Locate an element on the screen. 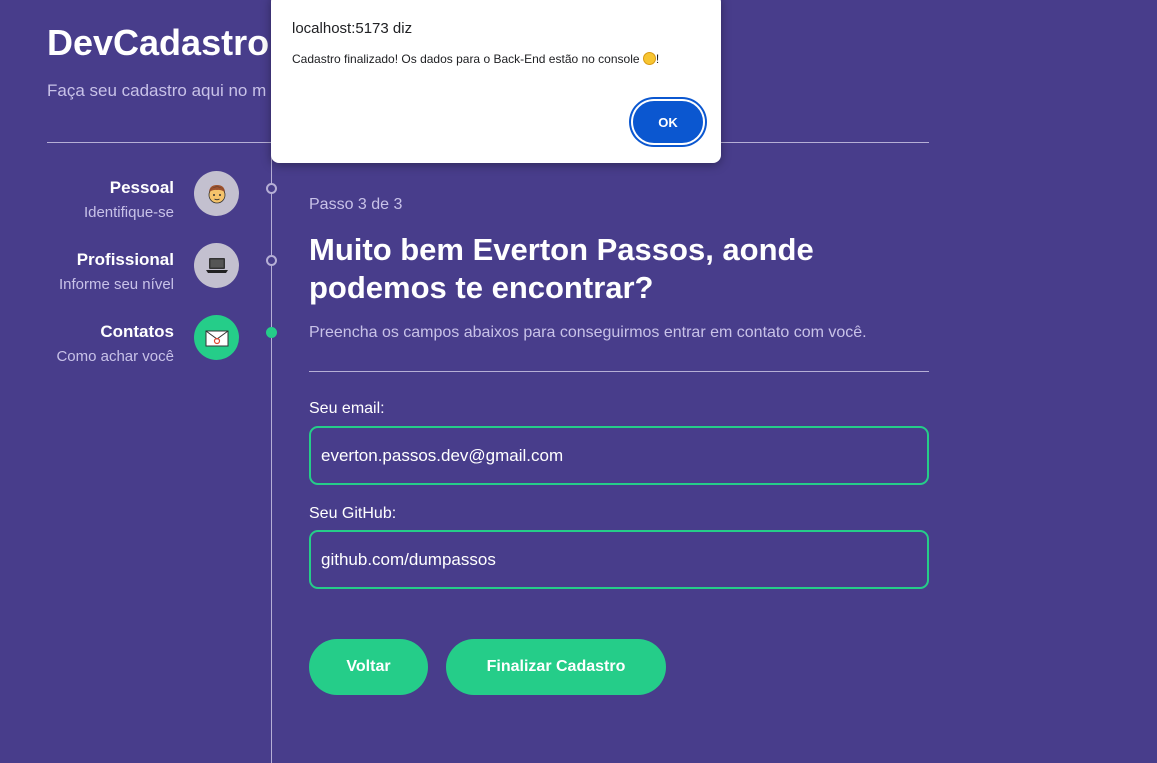 Image resolution: width=1157 pixels, height=763 pixels. dialog-message-end: ! is located at coordinates (657, 59).